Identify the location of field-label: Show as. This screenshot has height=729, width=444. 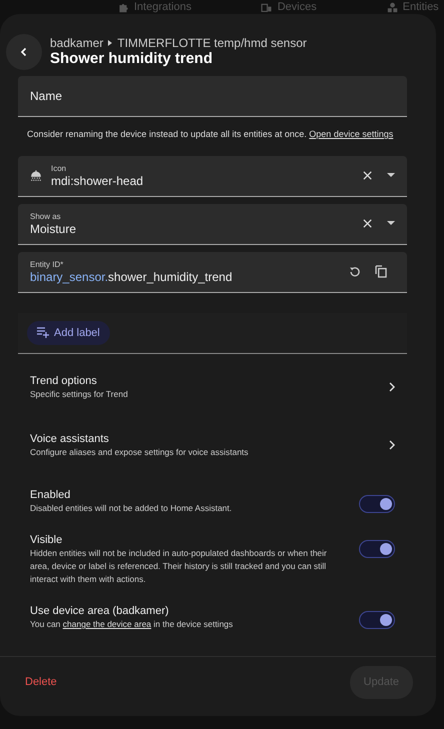
(46, 217).